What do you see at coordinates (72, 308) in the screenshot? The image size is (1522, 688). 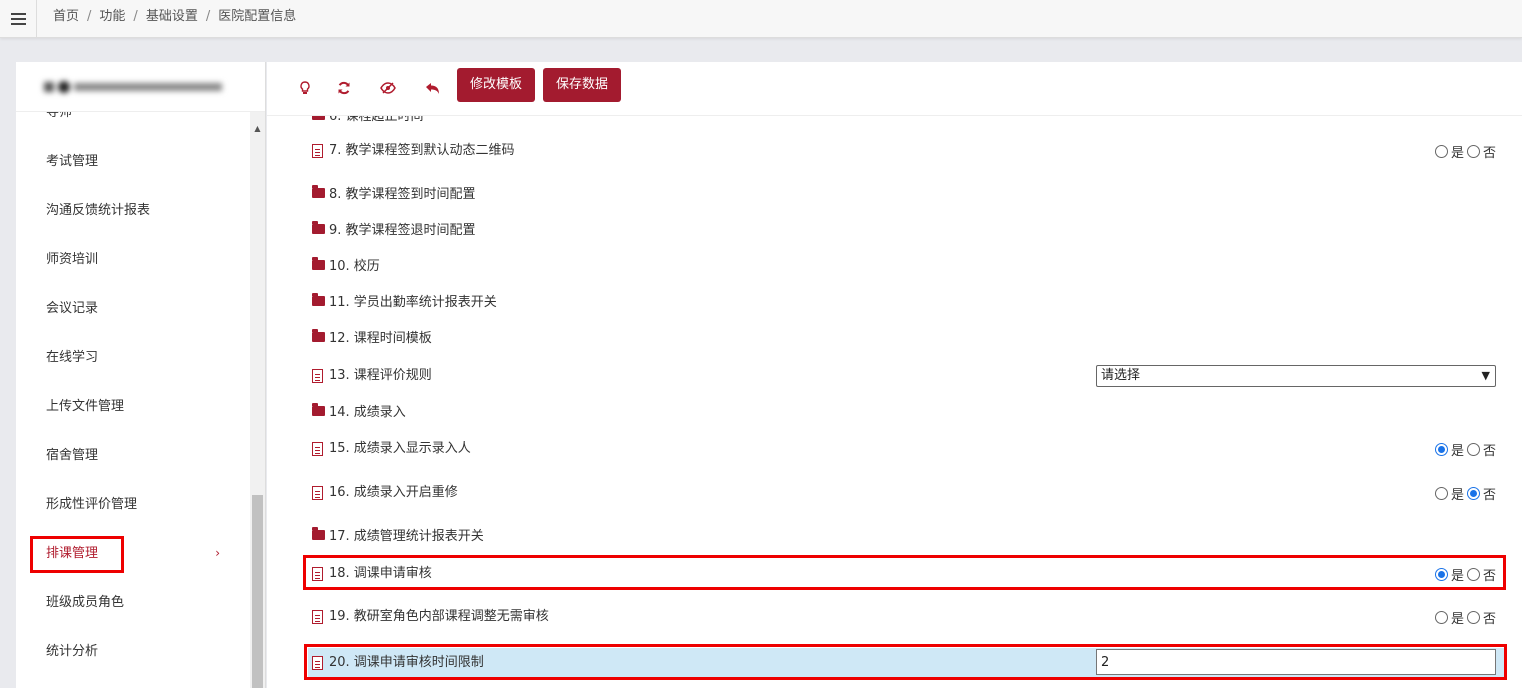 I see `sidebar-item-label: 会议记录` at bounding box center [72, 308].